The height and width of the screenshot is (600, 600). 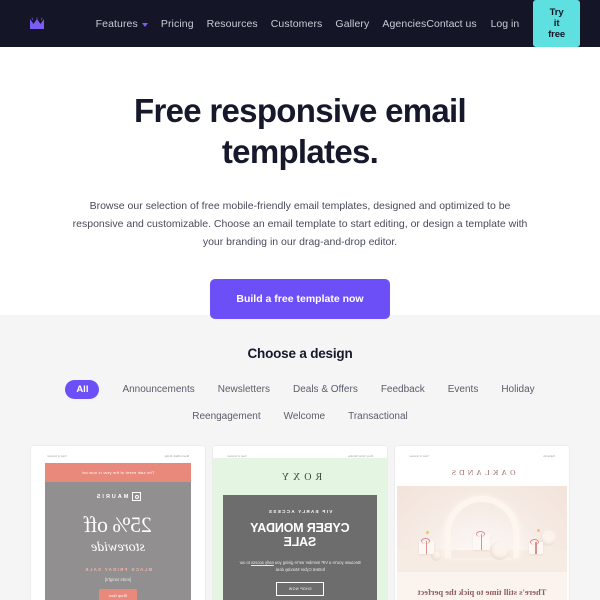 I want to click on preview-banner: The sale event of the year is now on!, so click(x=118, y=472).